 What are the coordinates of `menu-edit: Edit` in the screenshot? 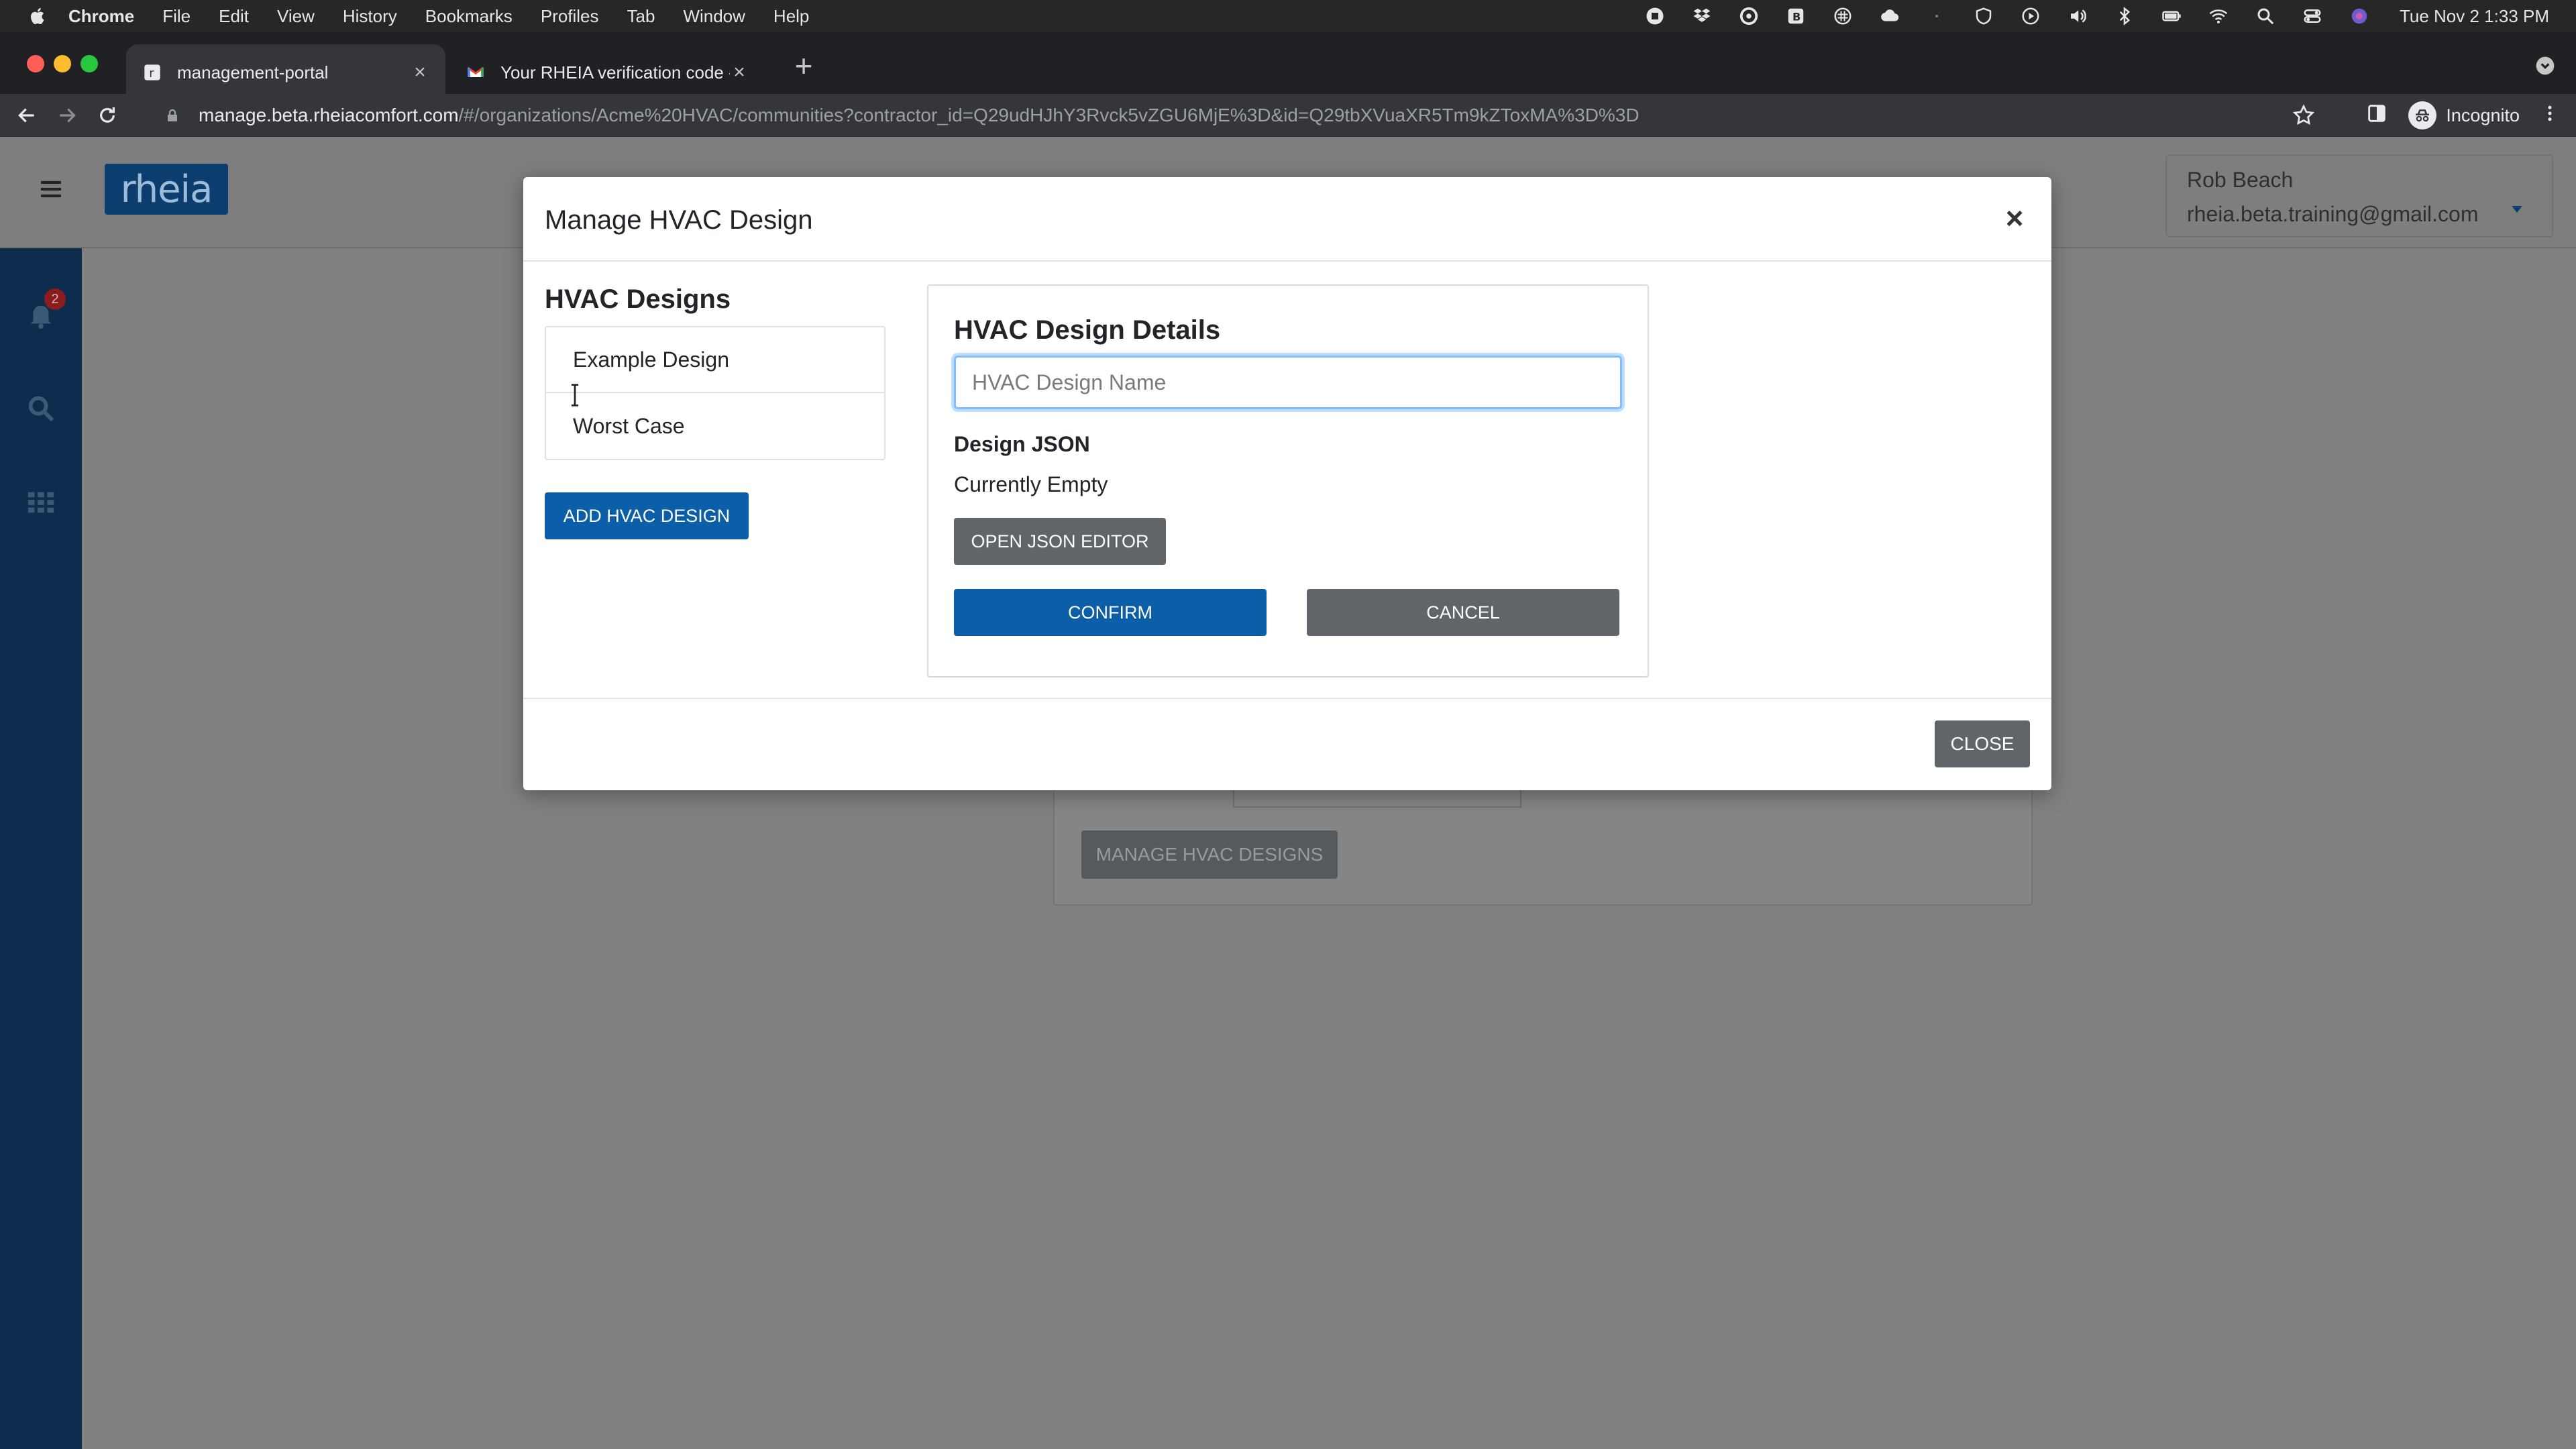 It's located at (234, 16).